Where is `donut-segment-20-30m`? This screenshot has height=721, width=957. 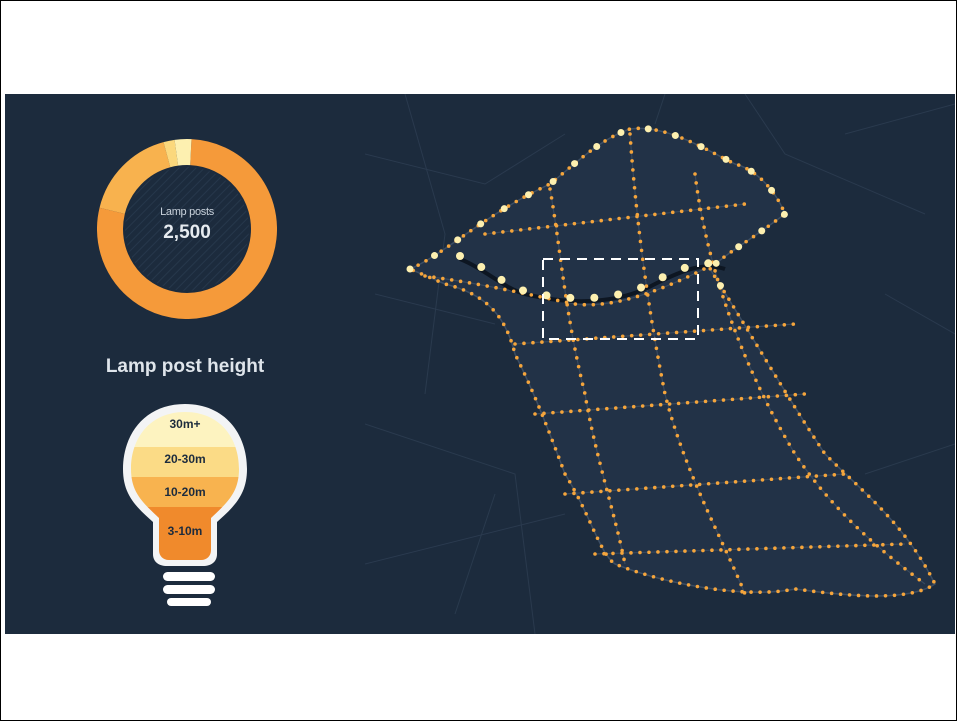
donut-segment-20-30m is located at coordinates (171, 153).